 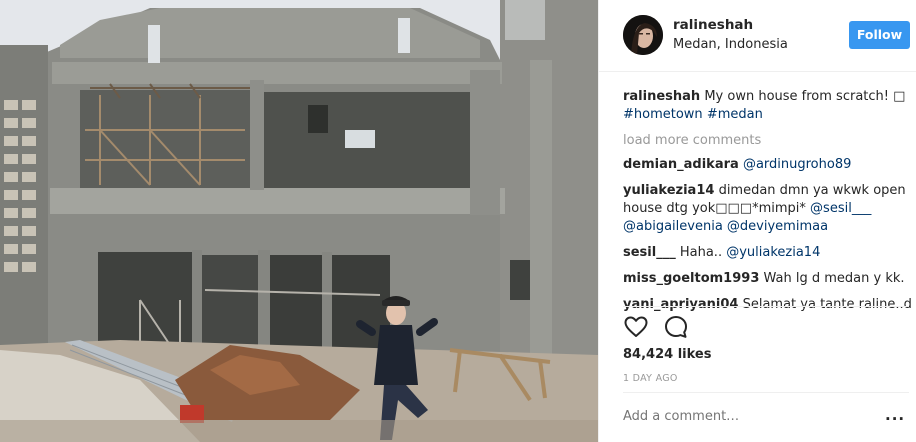 I want to click on caption-username: ralineshah, so click(x=661, y=96).